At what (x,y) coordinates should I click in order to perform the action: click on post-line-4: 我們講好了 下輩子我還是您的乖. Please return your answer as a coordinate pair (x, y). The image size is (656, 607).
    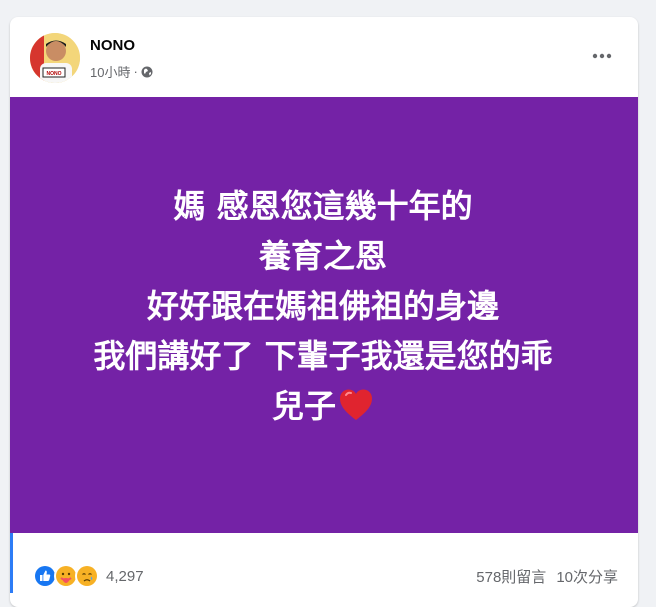
    Looking at the image, I should click on (323, 356).